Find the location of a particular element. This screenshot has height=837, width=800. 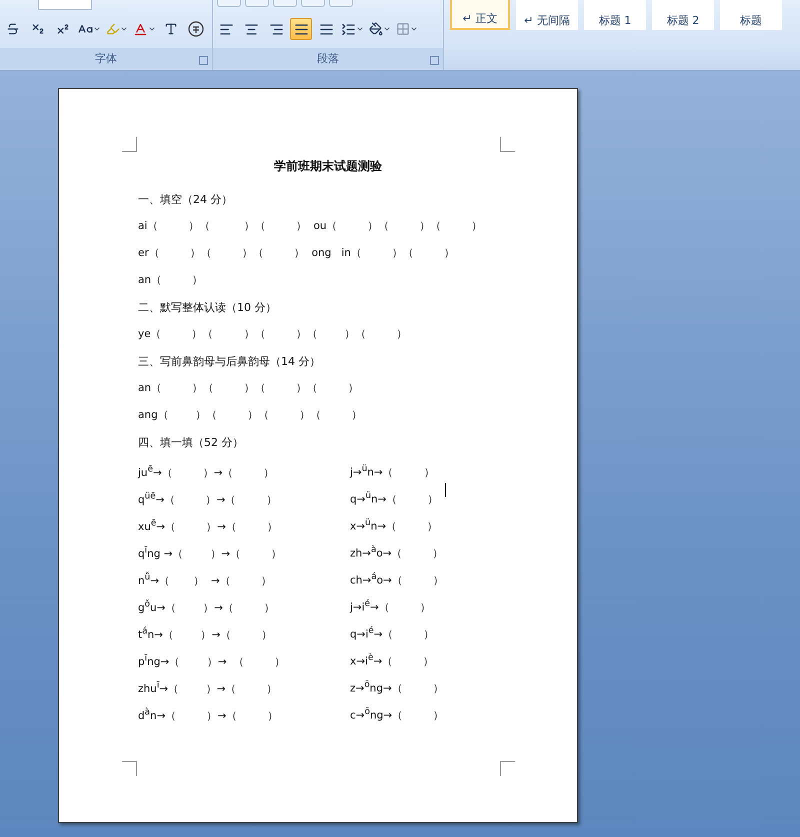

exercise-line: zhu$^{ī}$→（ ）→（ ） is located at coordinates (208, 688).